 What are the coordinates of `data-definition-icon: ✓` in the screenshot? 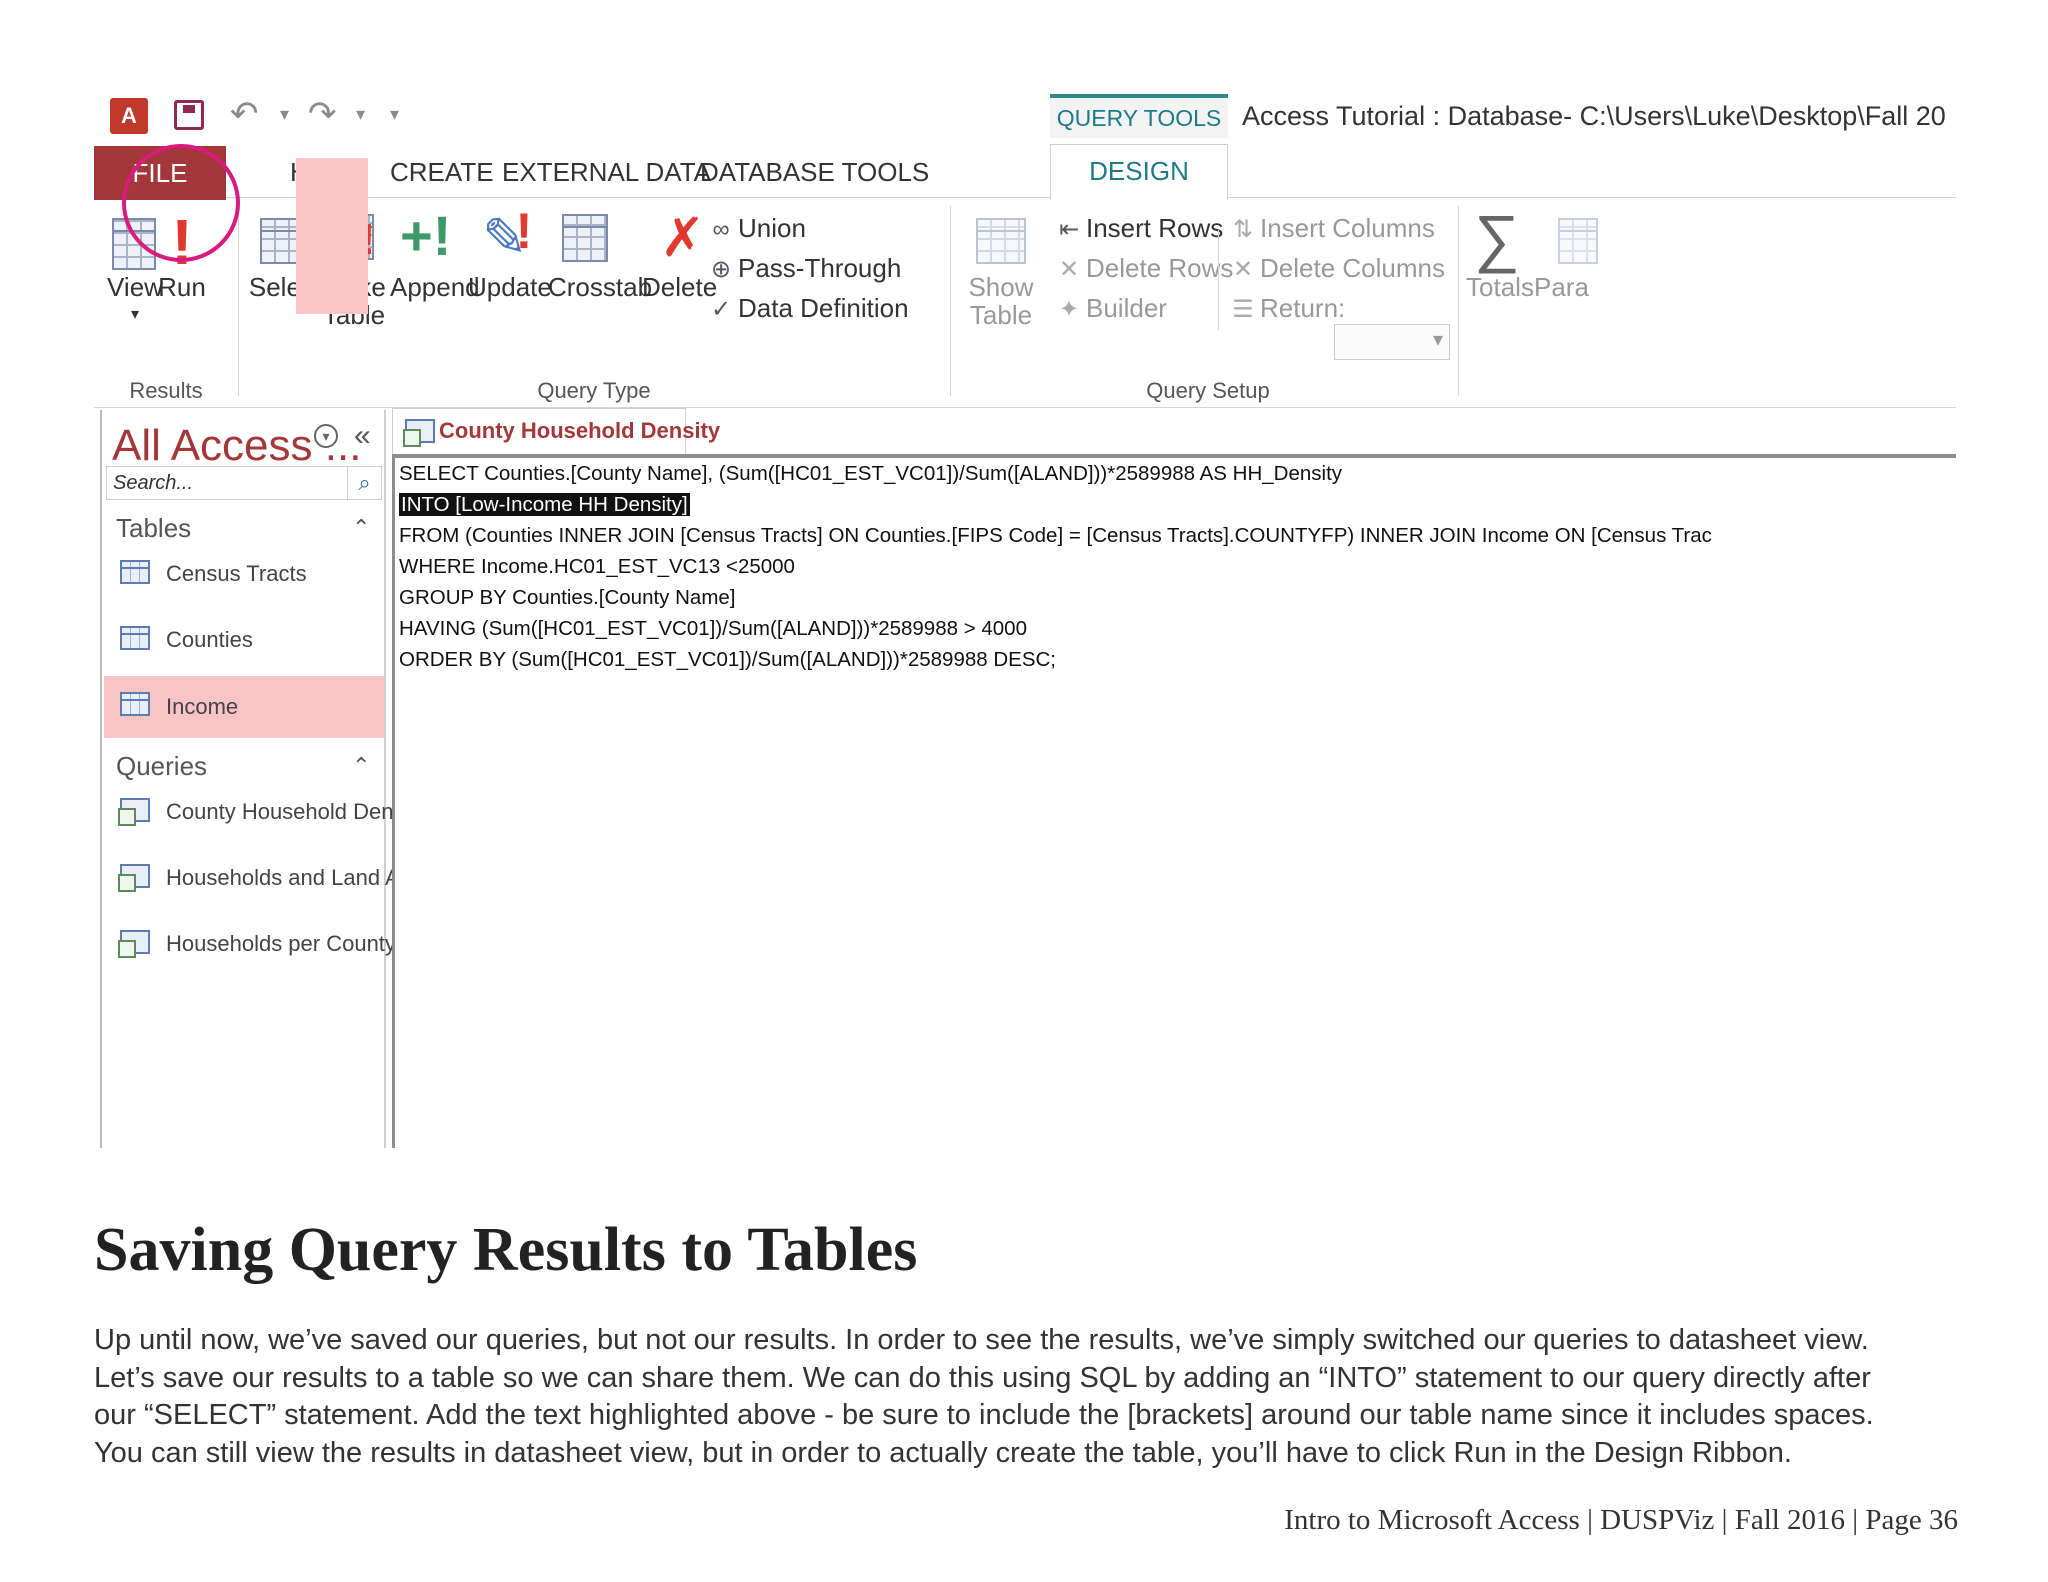 It's located at (721, 309).